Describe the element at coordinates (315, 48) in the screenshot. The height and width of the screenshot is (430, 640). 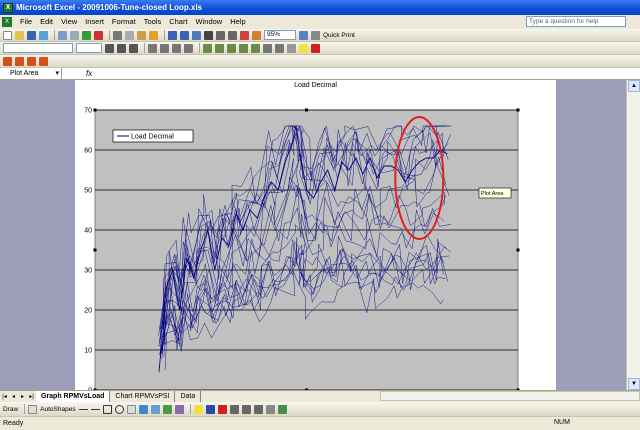
I see `font-color-icon` at that location.